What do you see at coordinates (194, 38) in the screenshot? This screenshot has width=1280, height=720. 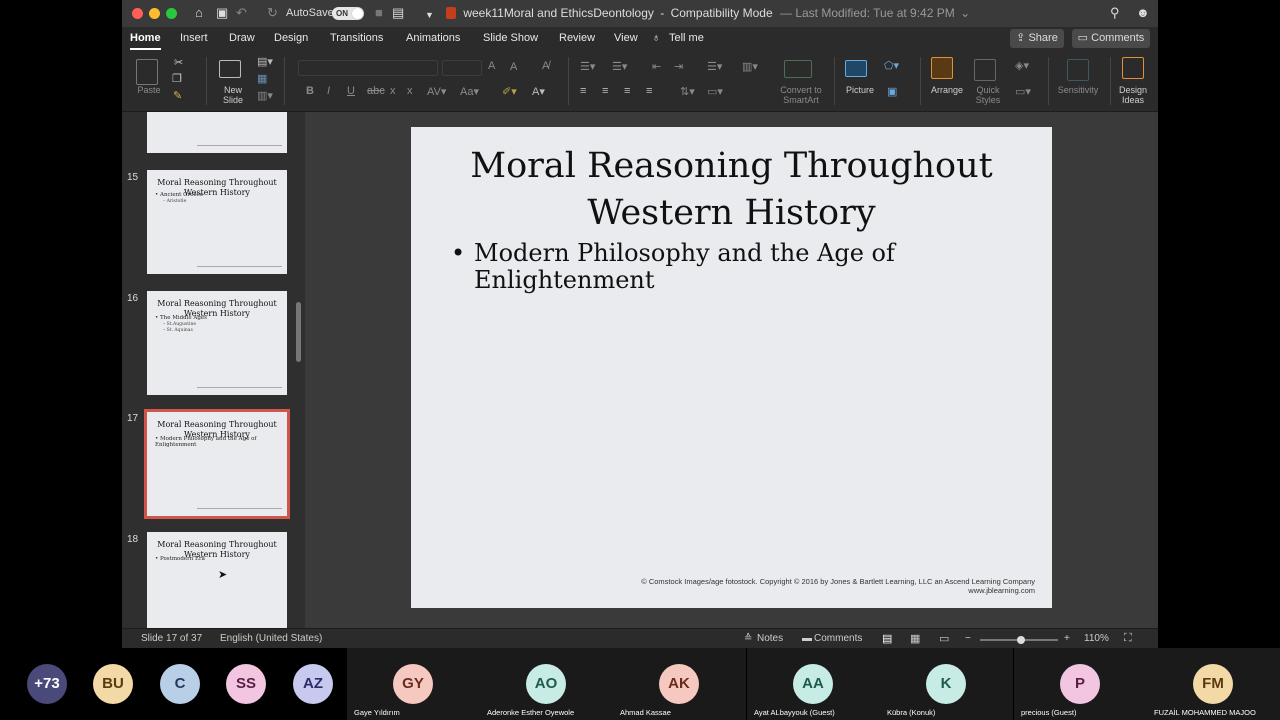 I see `tab-insert: Insert` at bounding box center [194, 38].